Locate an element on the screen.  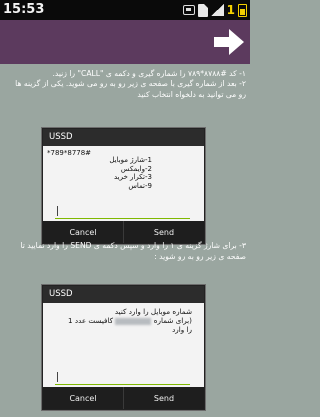
status-icons: 1 is located at coordinates (214, 9).